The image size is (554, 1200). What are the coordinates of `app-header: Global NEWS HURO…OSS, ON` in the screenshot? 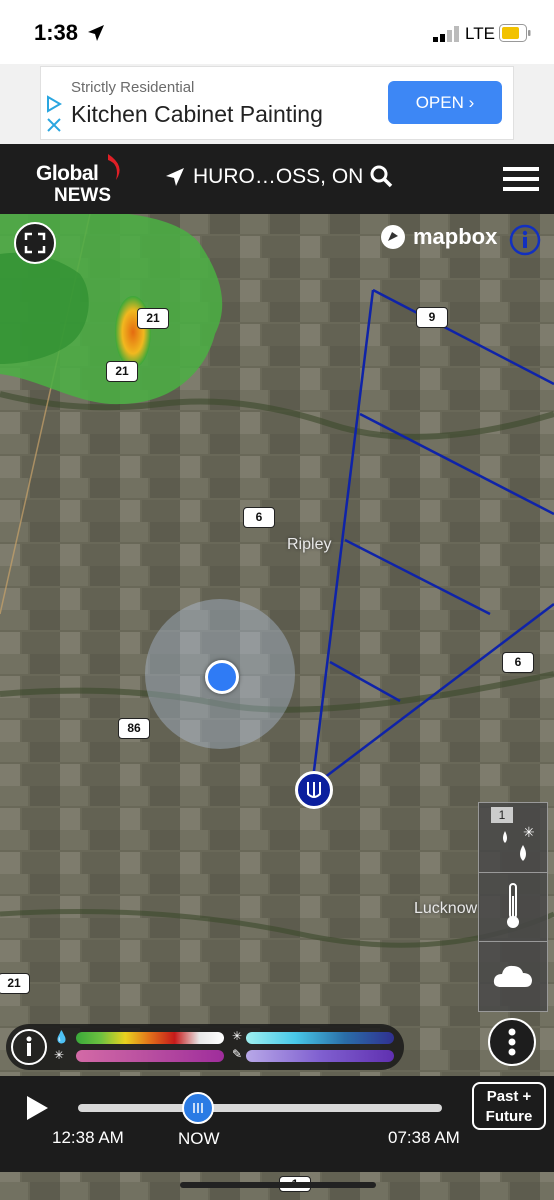 It's located at (277, 179).